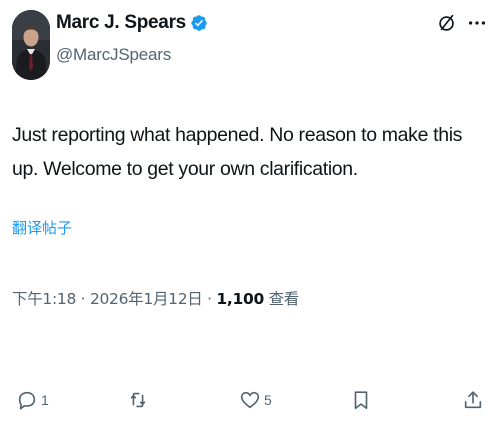  What do you see at coordinates (42, 227) in the screenshot?
I see `translate-post-link: 翻译帖子` at bounding box center [42, 227].